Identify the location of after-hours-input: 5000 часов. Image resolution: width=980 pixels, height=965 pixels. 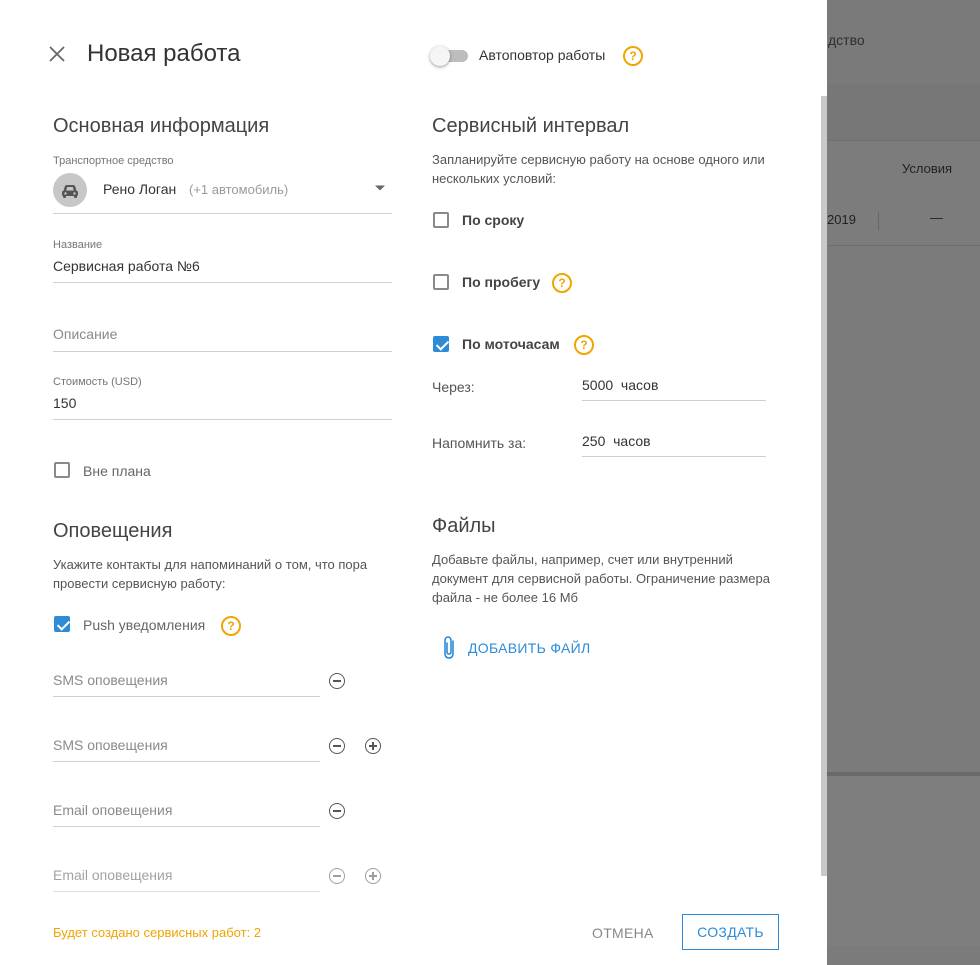
(620, 385).